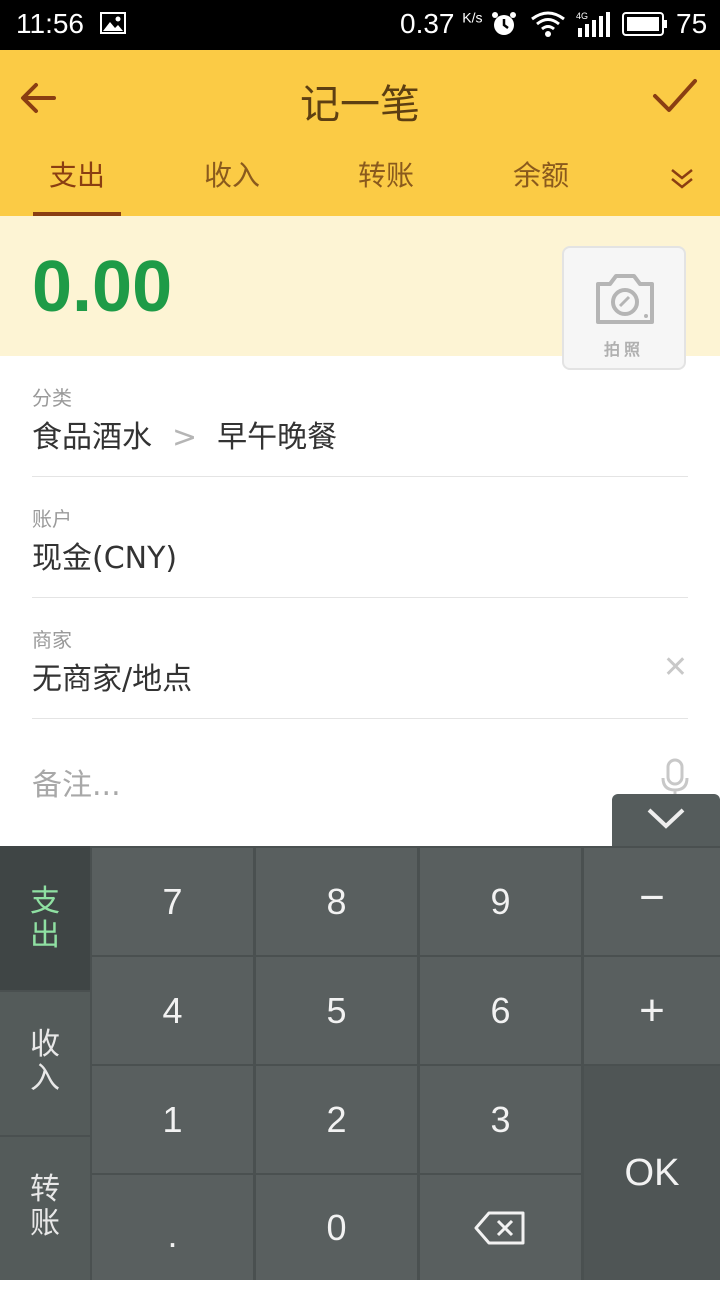 The height and width of the screenshot is (1295, 720). Describe the element at coordinates (441, 23) in the screenshot. I see `network-speed: 0.37 K/s` at that location.